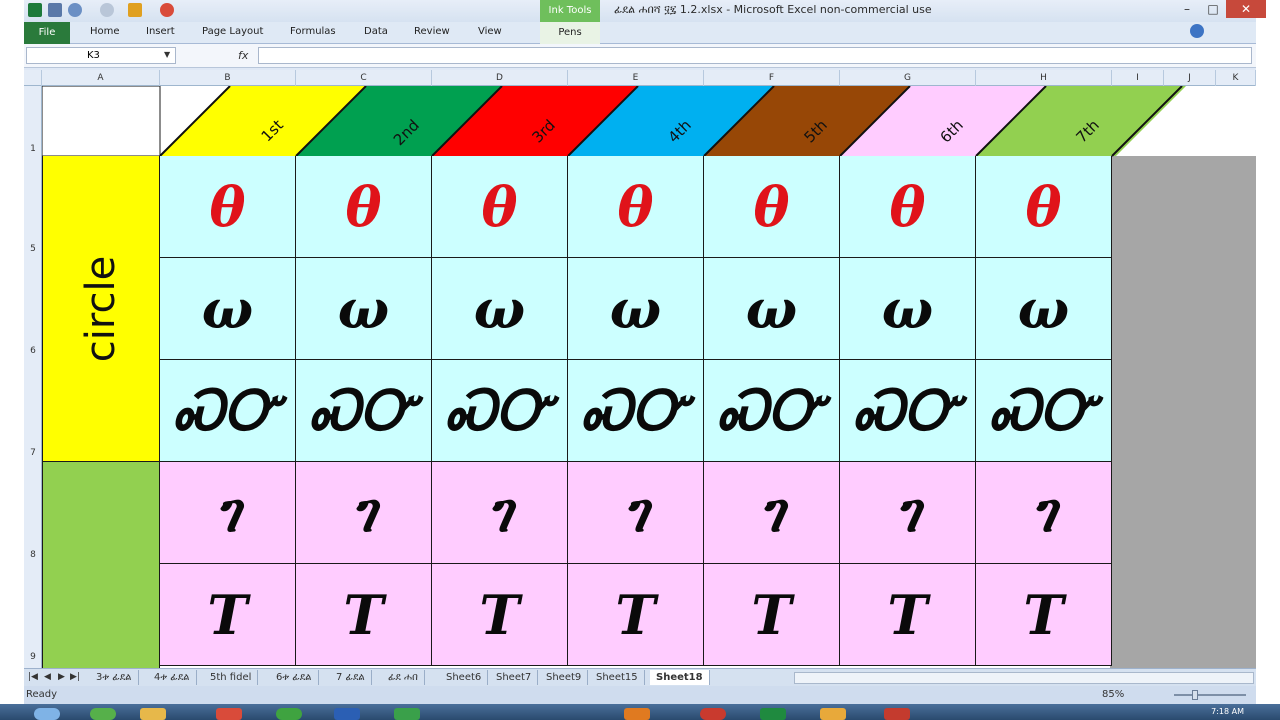 The height and width of the screenshot is (720, 1280). What do you see at coordinates (1138, 78) in the screenshot?
I see `column-header-i: I` at bounding box center [1138, 78].